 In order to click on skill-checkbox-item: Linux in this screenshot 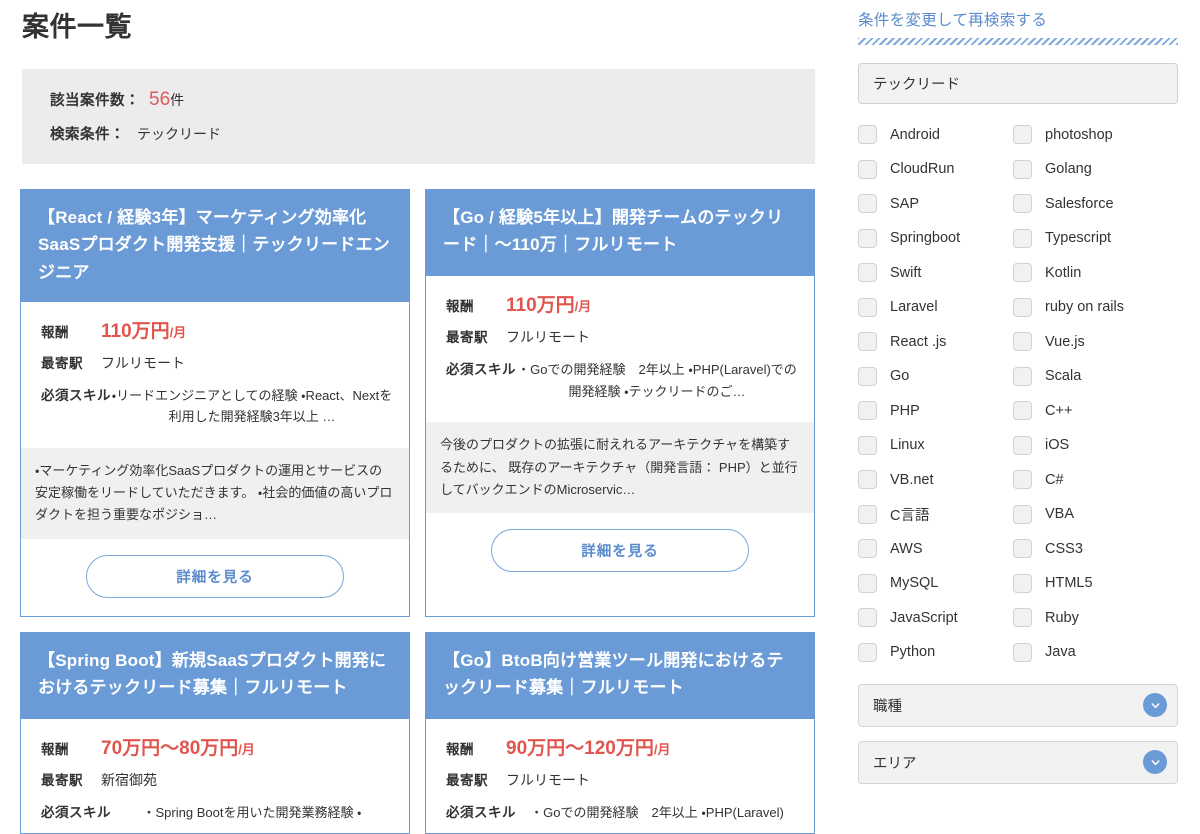, I will do `click(935, 445)`.